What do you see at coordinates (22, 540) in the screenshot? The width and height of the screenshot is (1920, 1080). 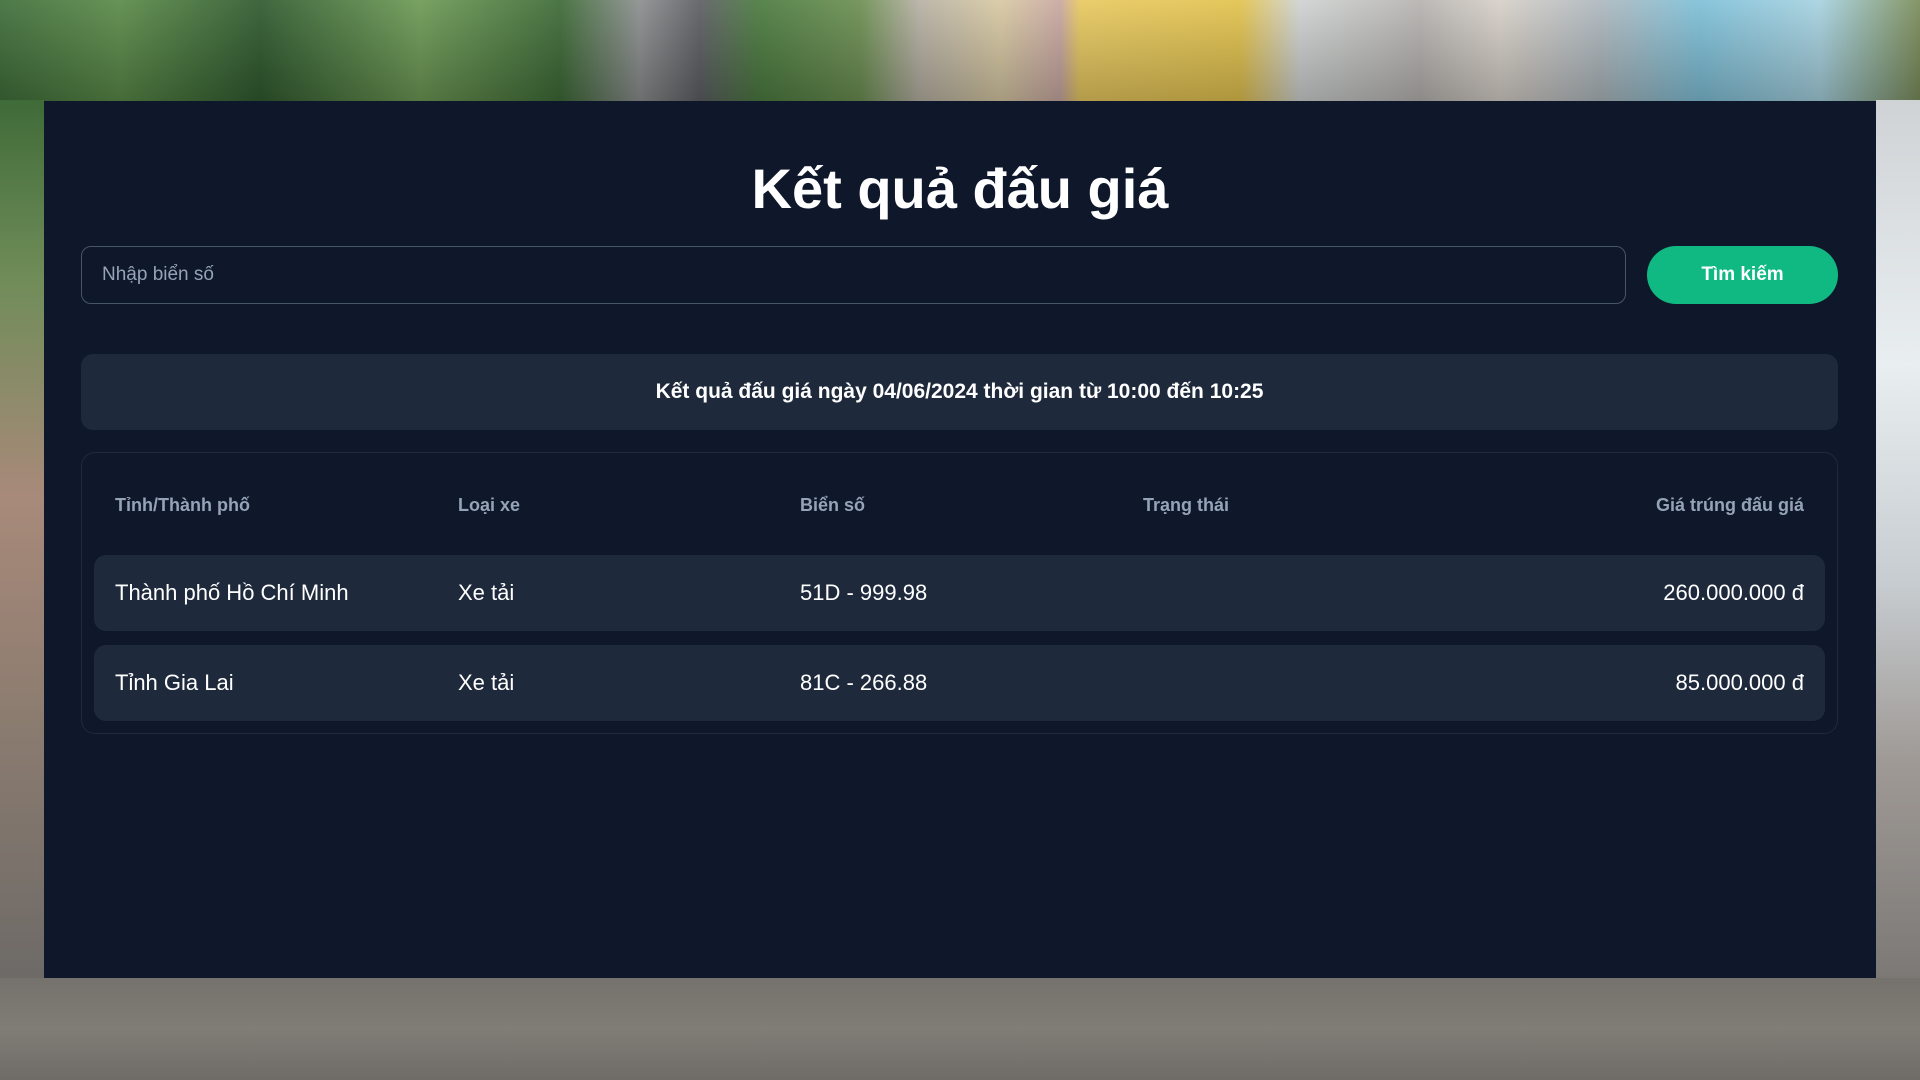 I see `city-scenery-left` at bounding box center [22, 540].